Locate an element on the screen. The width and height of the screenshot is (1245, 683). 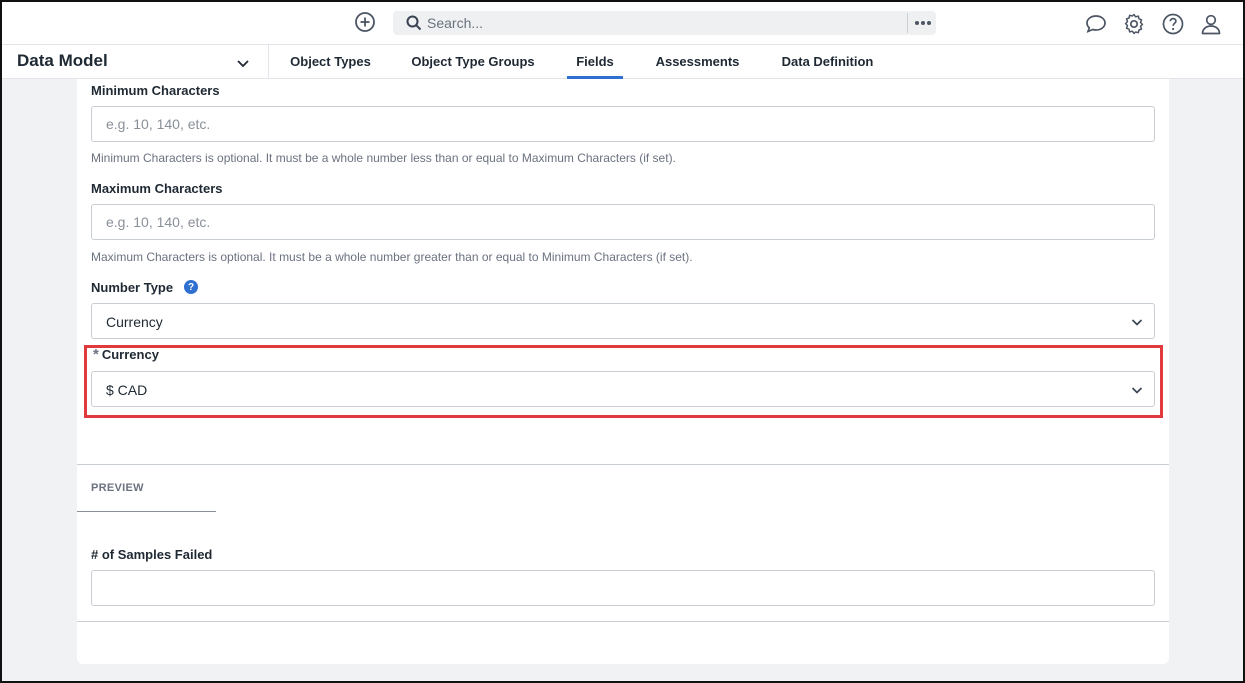
samples-failed-label: # of Samples Failed is located at coordinates (152, 554).